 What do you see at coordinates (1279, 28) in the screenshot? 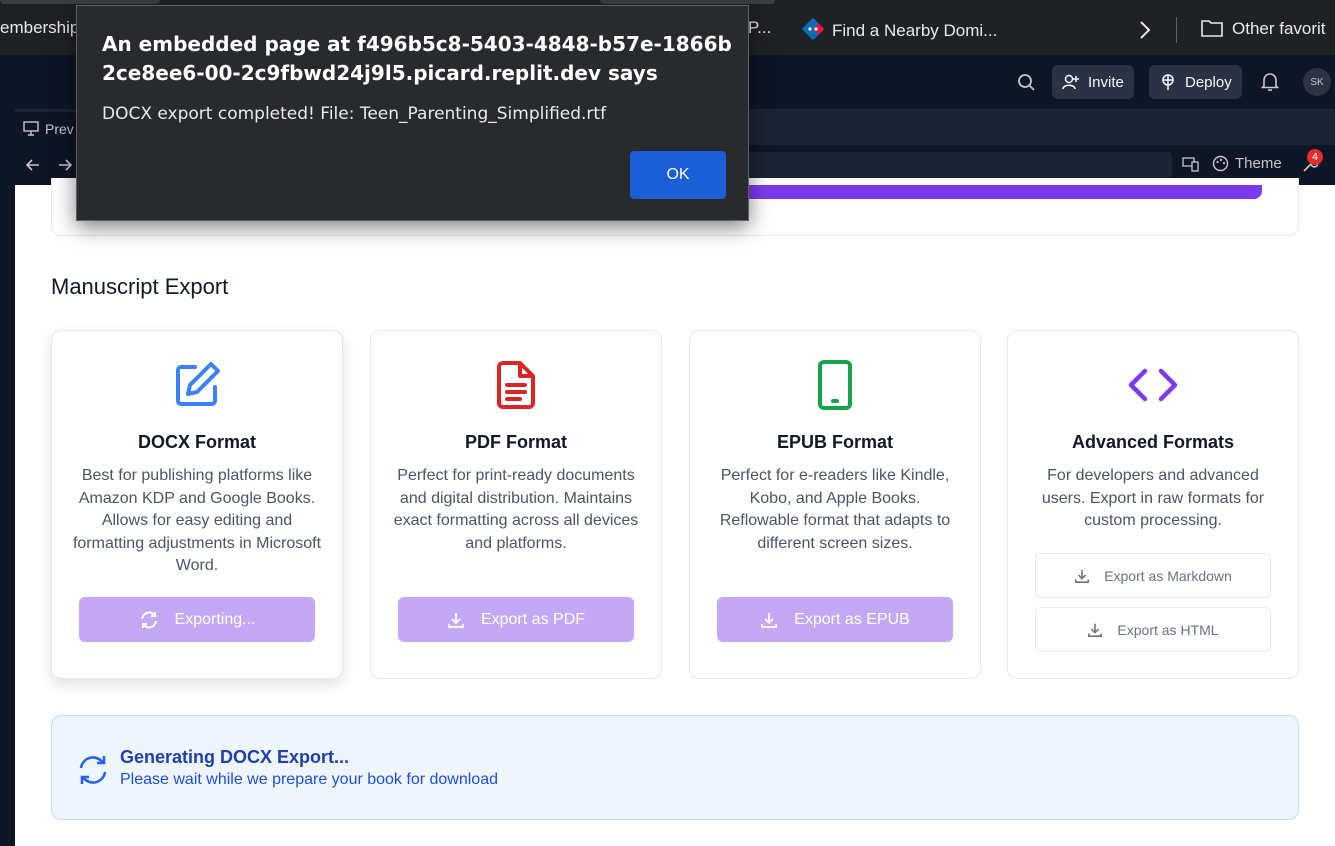
I see `bookmark-other-favorites-label: Other favorit` at bounding box center [1279, 28].